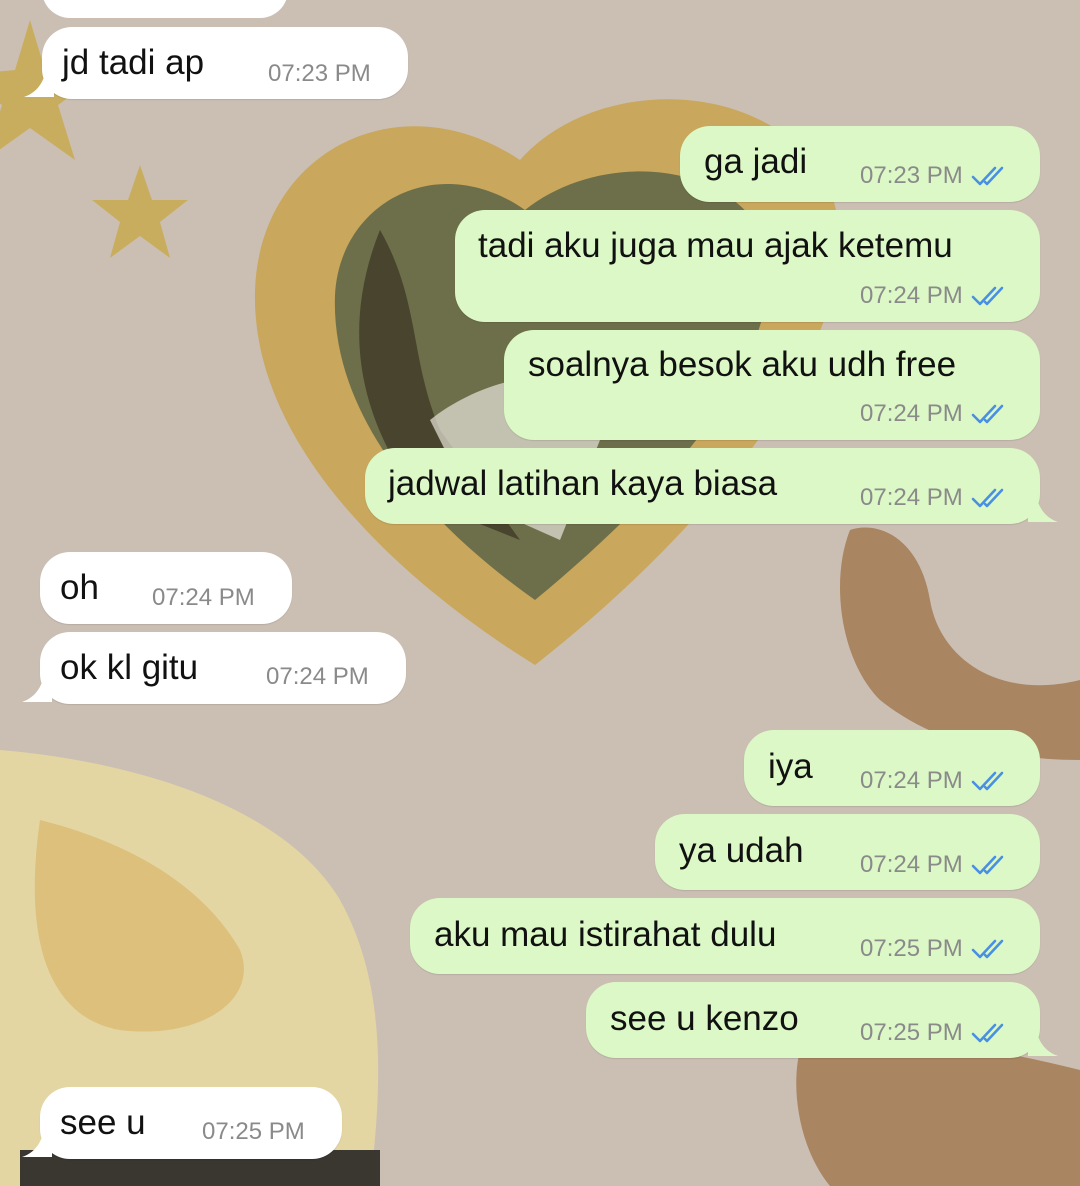 The height and width of the screenshot is (1186, 1080). Describe the element at coordinates (605, 934) in the screenshot. I see `message-text: aku mau istirahat dulu` at that location.